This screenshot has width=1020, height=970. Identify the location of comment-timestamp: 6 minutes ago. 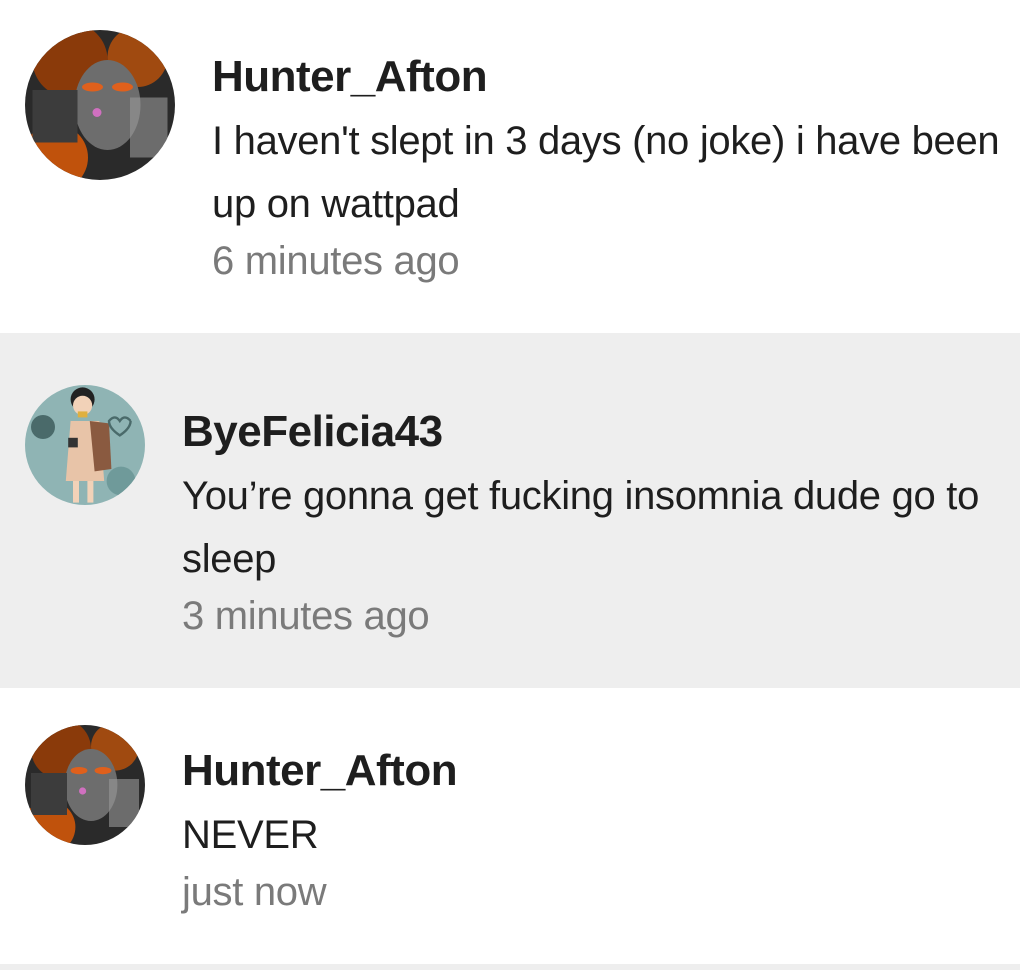
(336, 261).